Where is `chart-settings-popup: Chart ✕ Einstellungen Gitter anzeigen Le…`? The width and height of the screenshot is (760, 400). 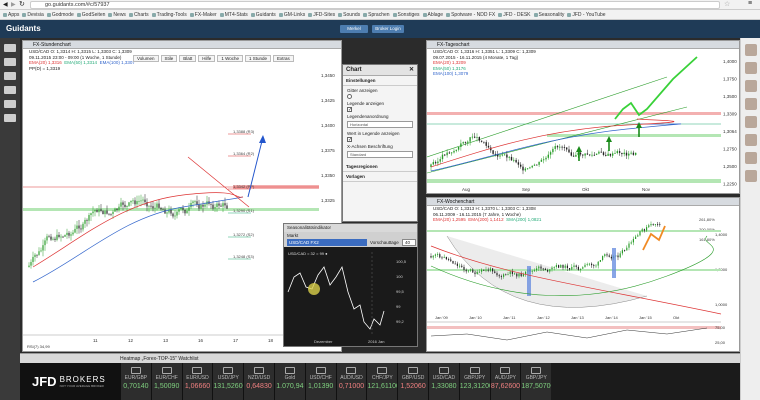
chart-settings-popup: Chart ✕ Einstellungen Gitter anzeigen Le… is located at coordinates (380, 143).